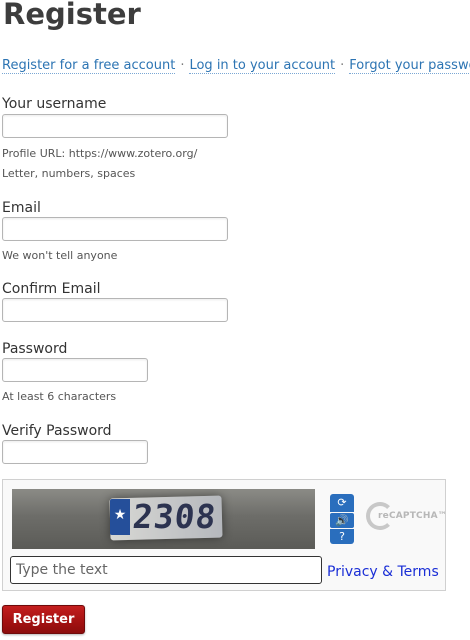 The image size is (470, 640). I want to click on help-icon: ?, so click(342, 536).